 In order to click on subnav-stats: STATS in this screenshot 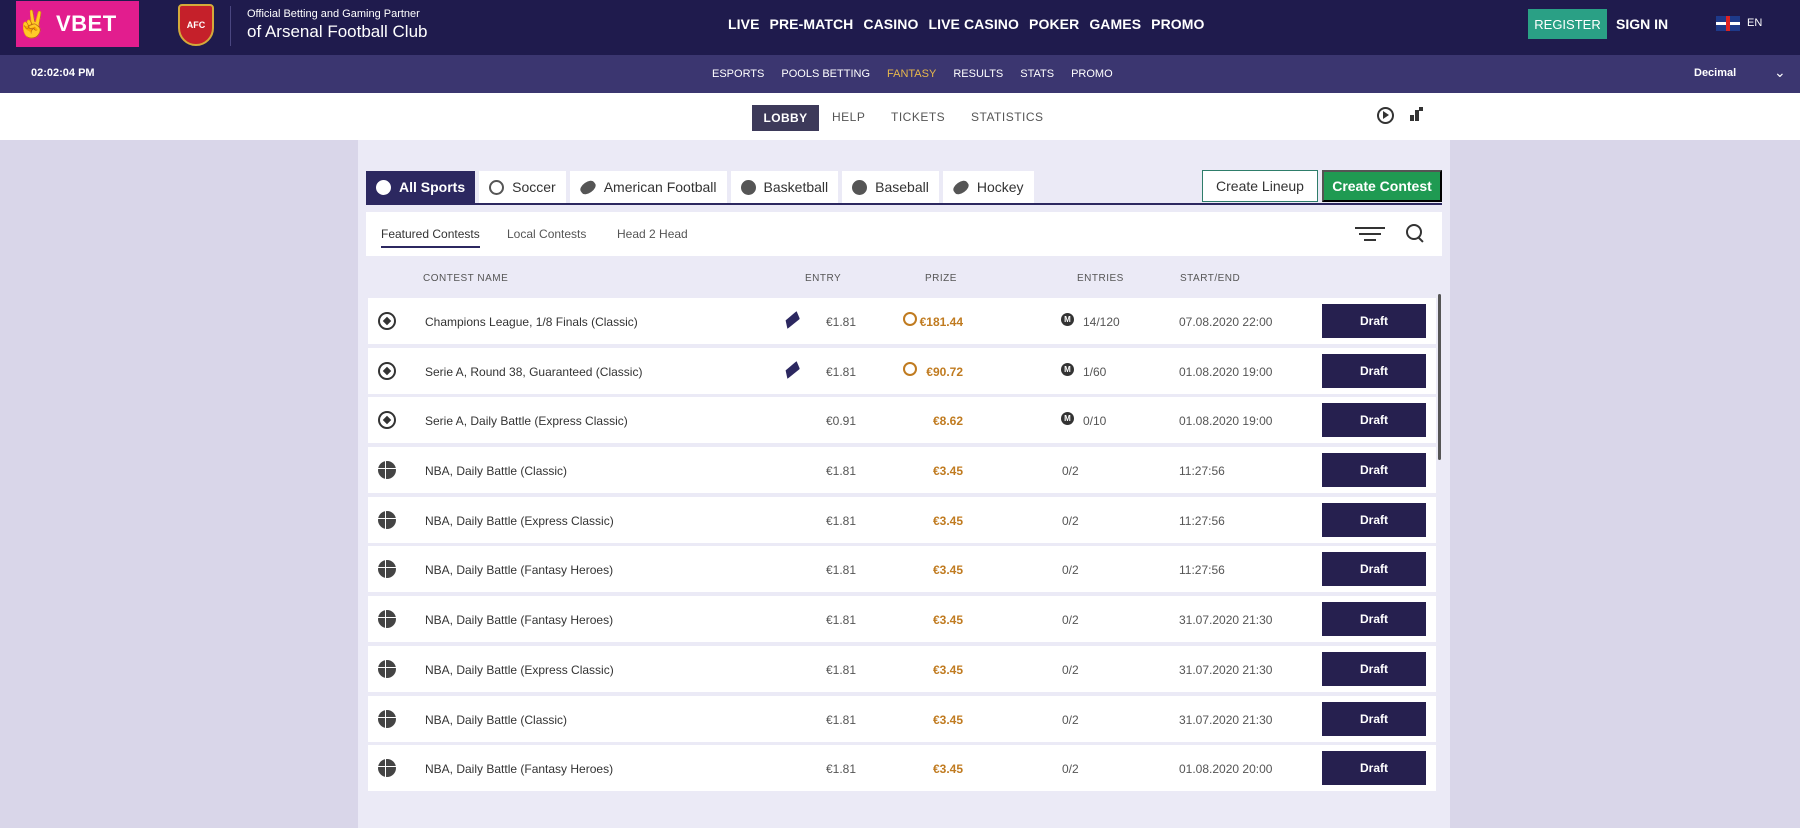, I will do `click(1037, 74)`.